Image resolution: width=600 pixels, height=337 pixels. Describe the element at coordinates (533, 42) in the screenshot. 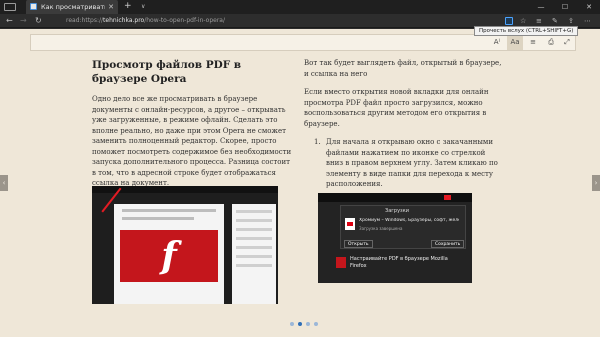

I see `learning-tools-button: ≡` at that location.